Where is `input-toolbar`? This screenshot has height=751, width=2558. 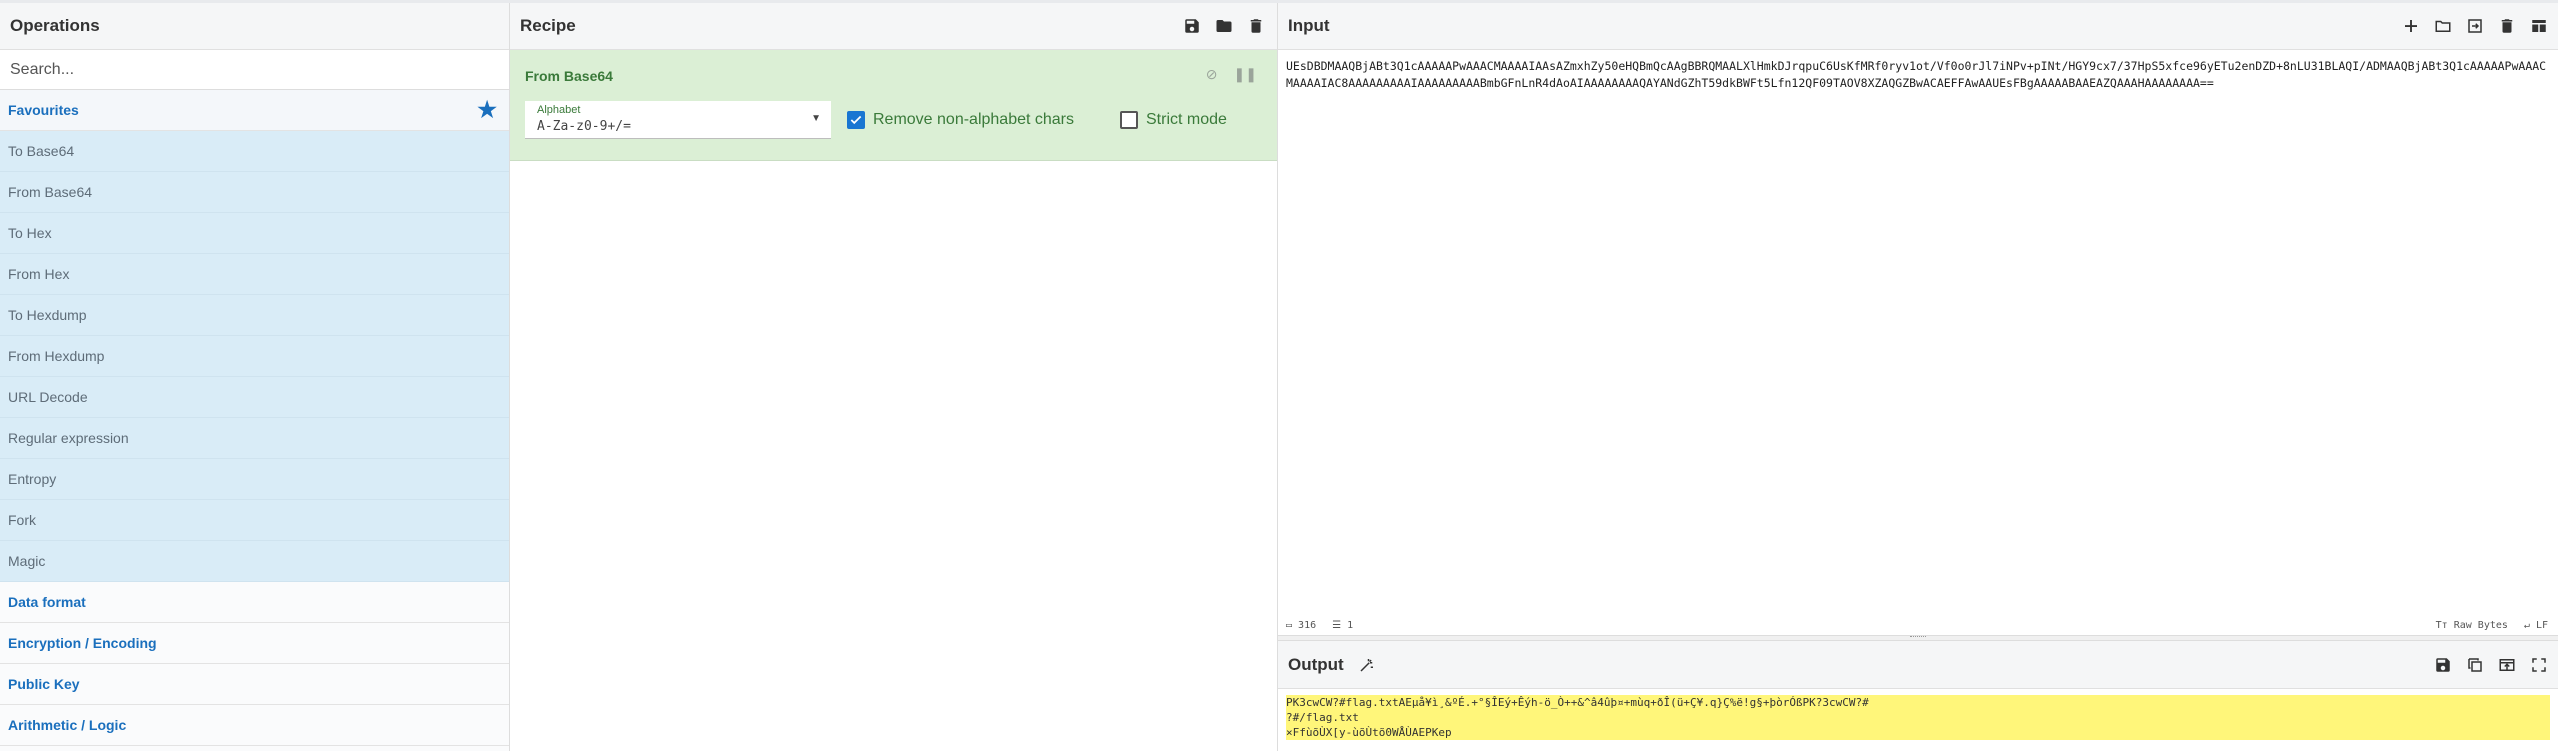 input-toolbar is located at coordinates (2475, 26).